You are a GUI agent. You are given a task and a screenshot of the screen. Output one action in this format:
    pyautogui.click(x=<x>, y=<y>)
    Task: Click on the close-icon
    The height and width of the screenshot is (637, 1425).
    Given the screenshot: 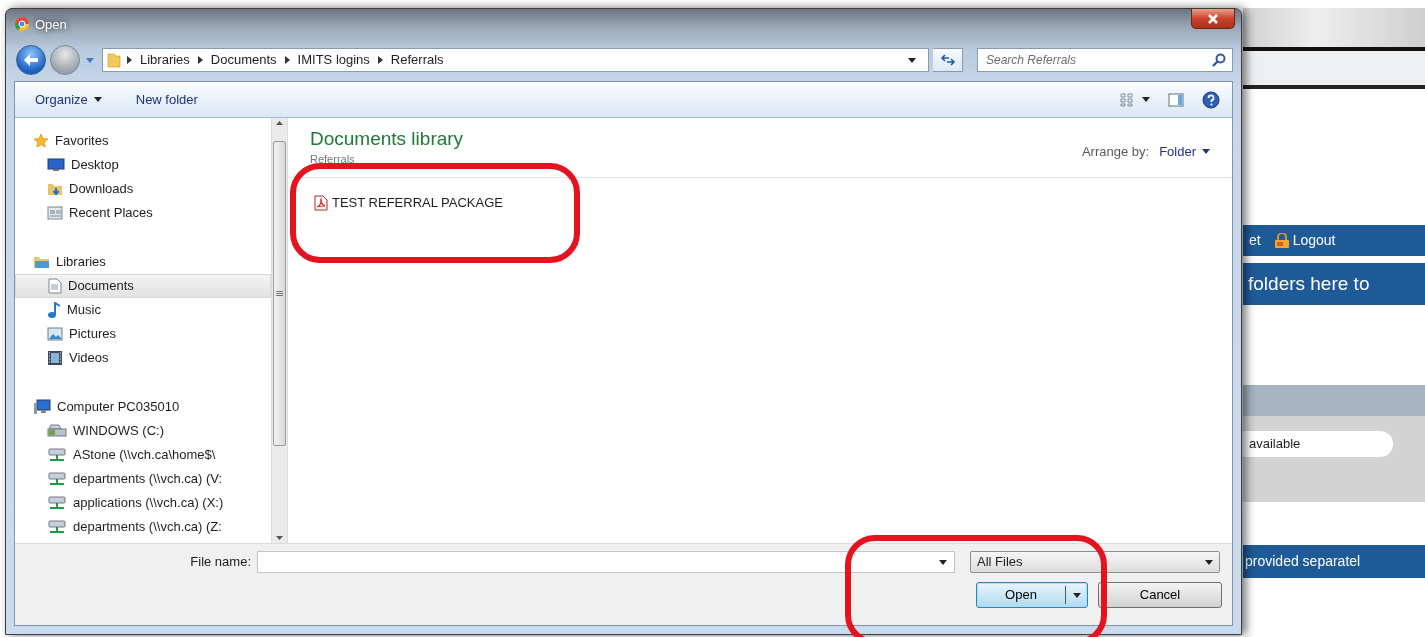 What is the action you would take?
    pyautogui.click(x=1213, y=18)
    